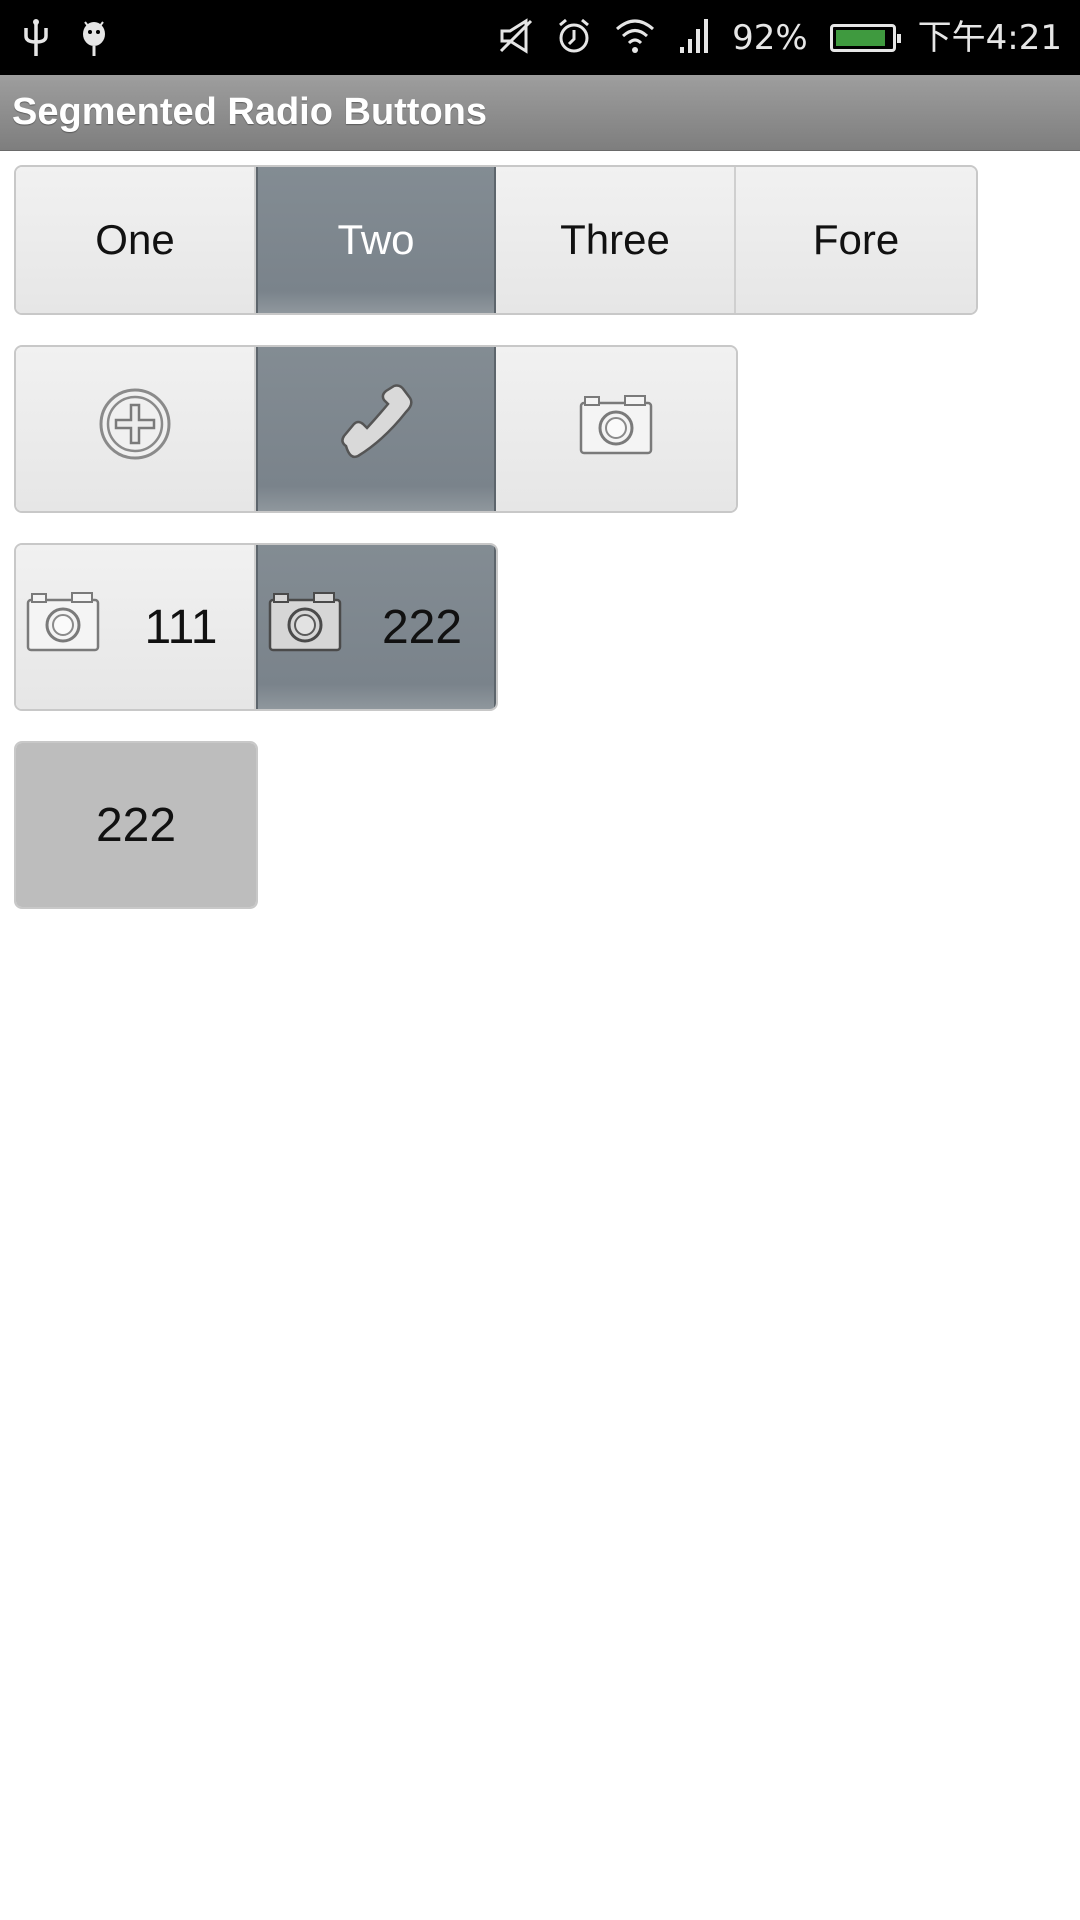 This screenshot has height=1920, width=1080. Describe the element at coordinates (181, 627) in the screenshot. I see `segment-label: 111` at that location.